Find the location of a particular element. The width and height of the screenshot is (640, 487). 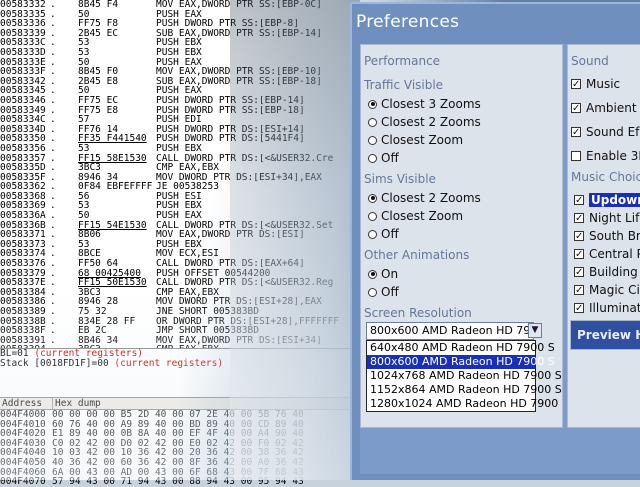

disasm-instruction: MOV DWORD PTR DS:[ESI+28],EAX is located at coordinates (239, 302).